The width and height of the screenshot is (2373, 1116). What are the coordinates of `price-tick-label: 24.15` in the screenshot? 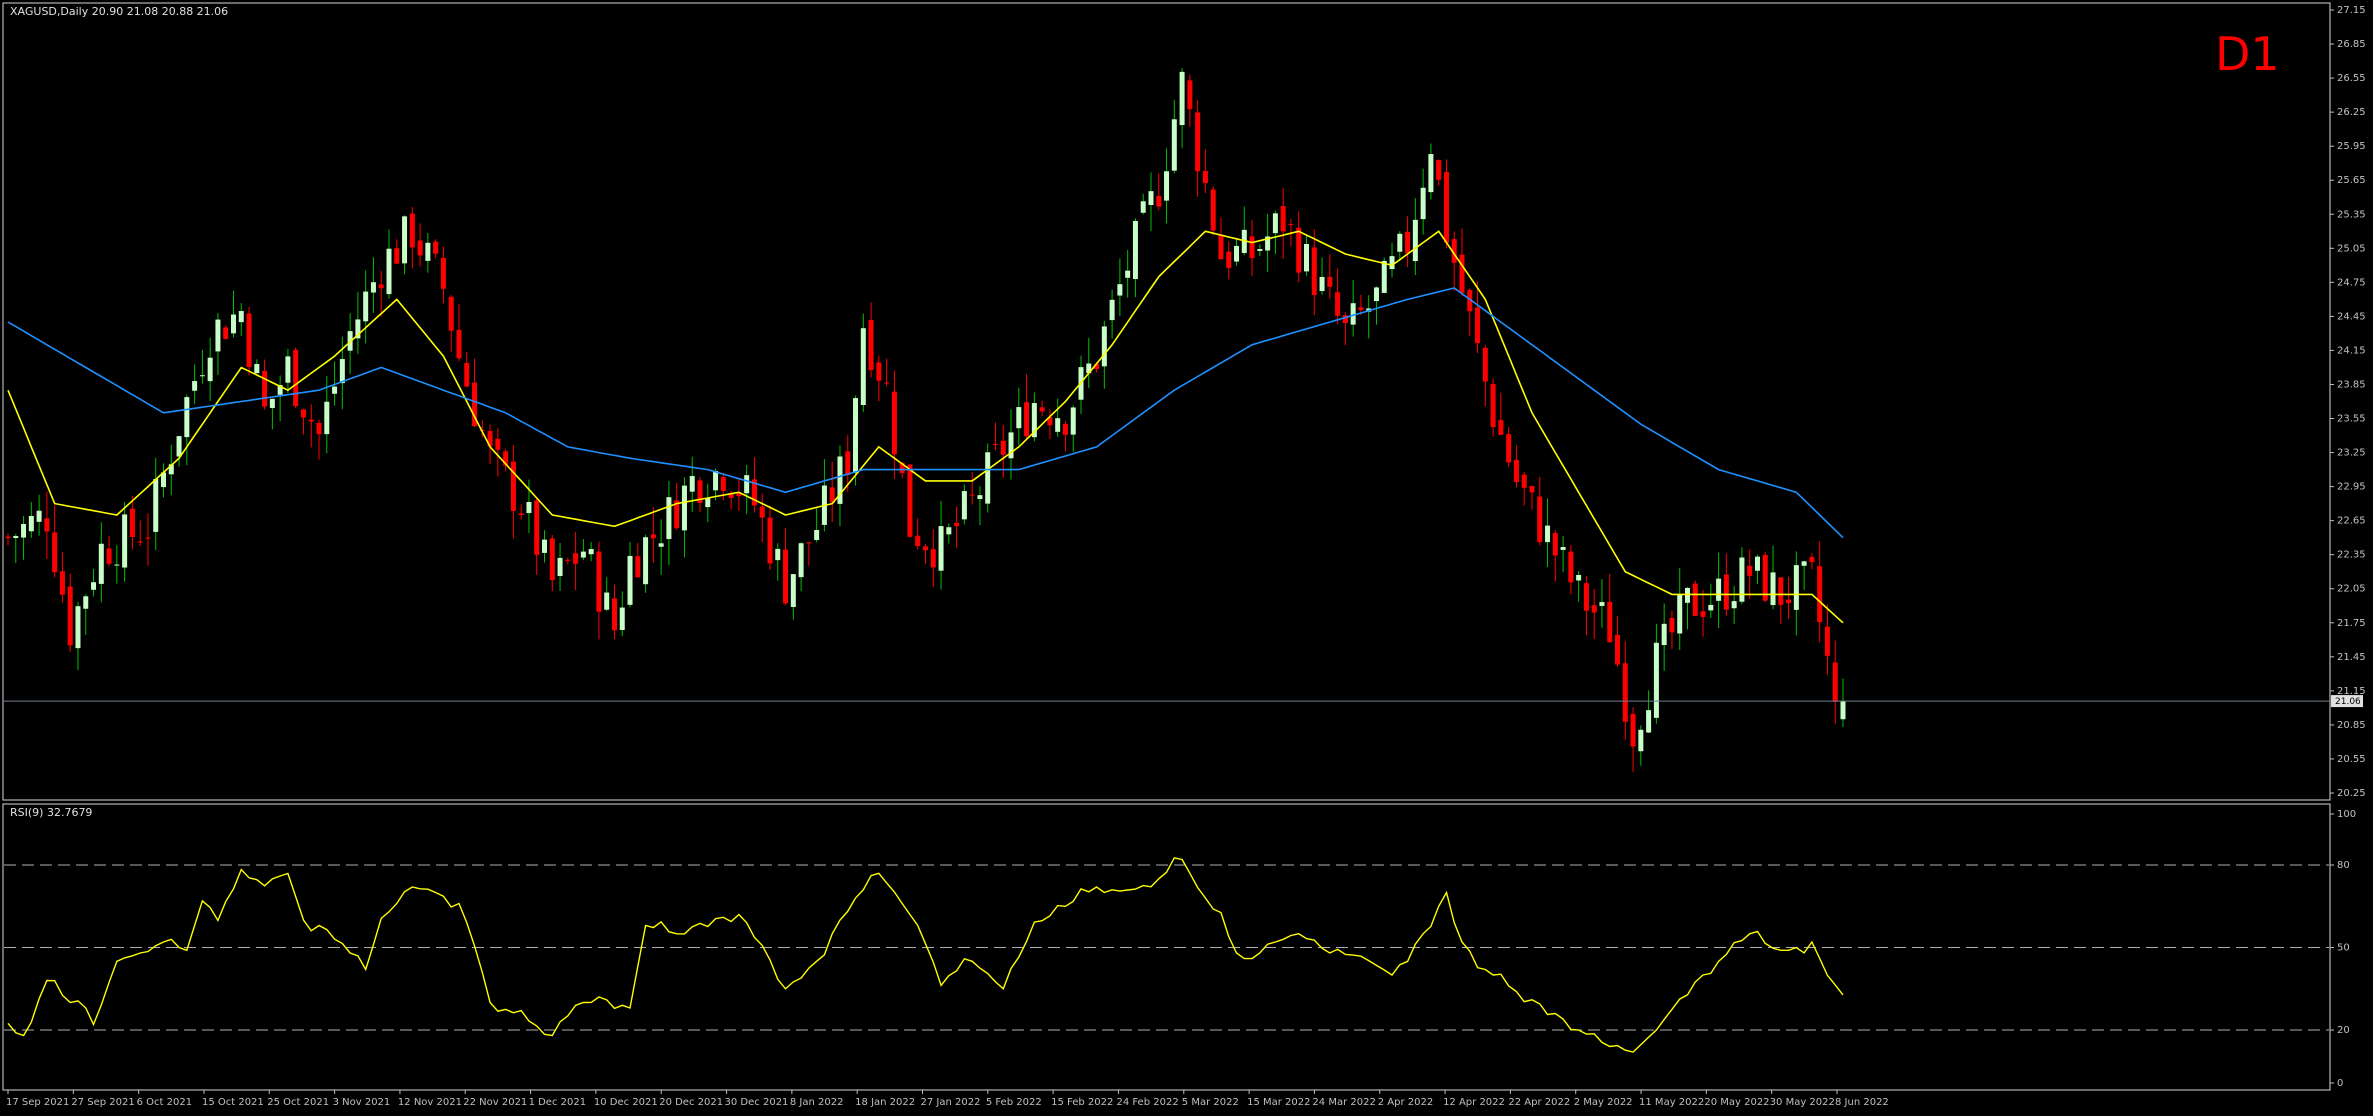 It's located at (2351, 350).